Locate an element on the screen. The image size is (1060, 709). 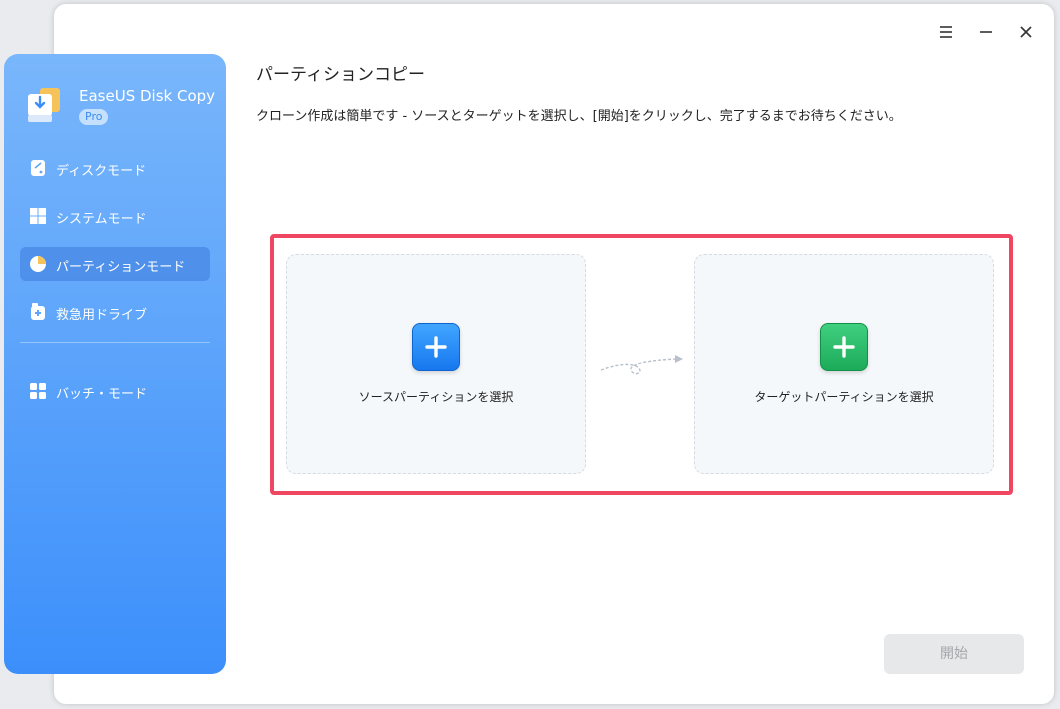
sidebar-item-label: バッチ・モード is located at coordinates (102, 394).